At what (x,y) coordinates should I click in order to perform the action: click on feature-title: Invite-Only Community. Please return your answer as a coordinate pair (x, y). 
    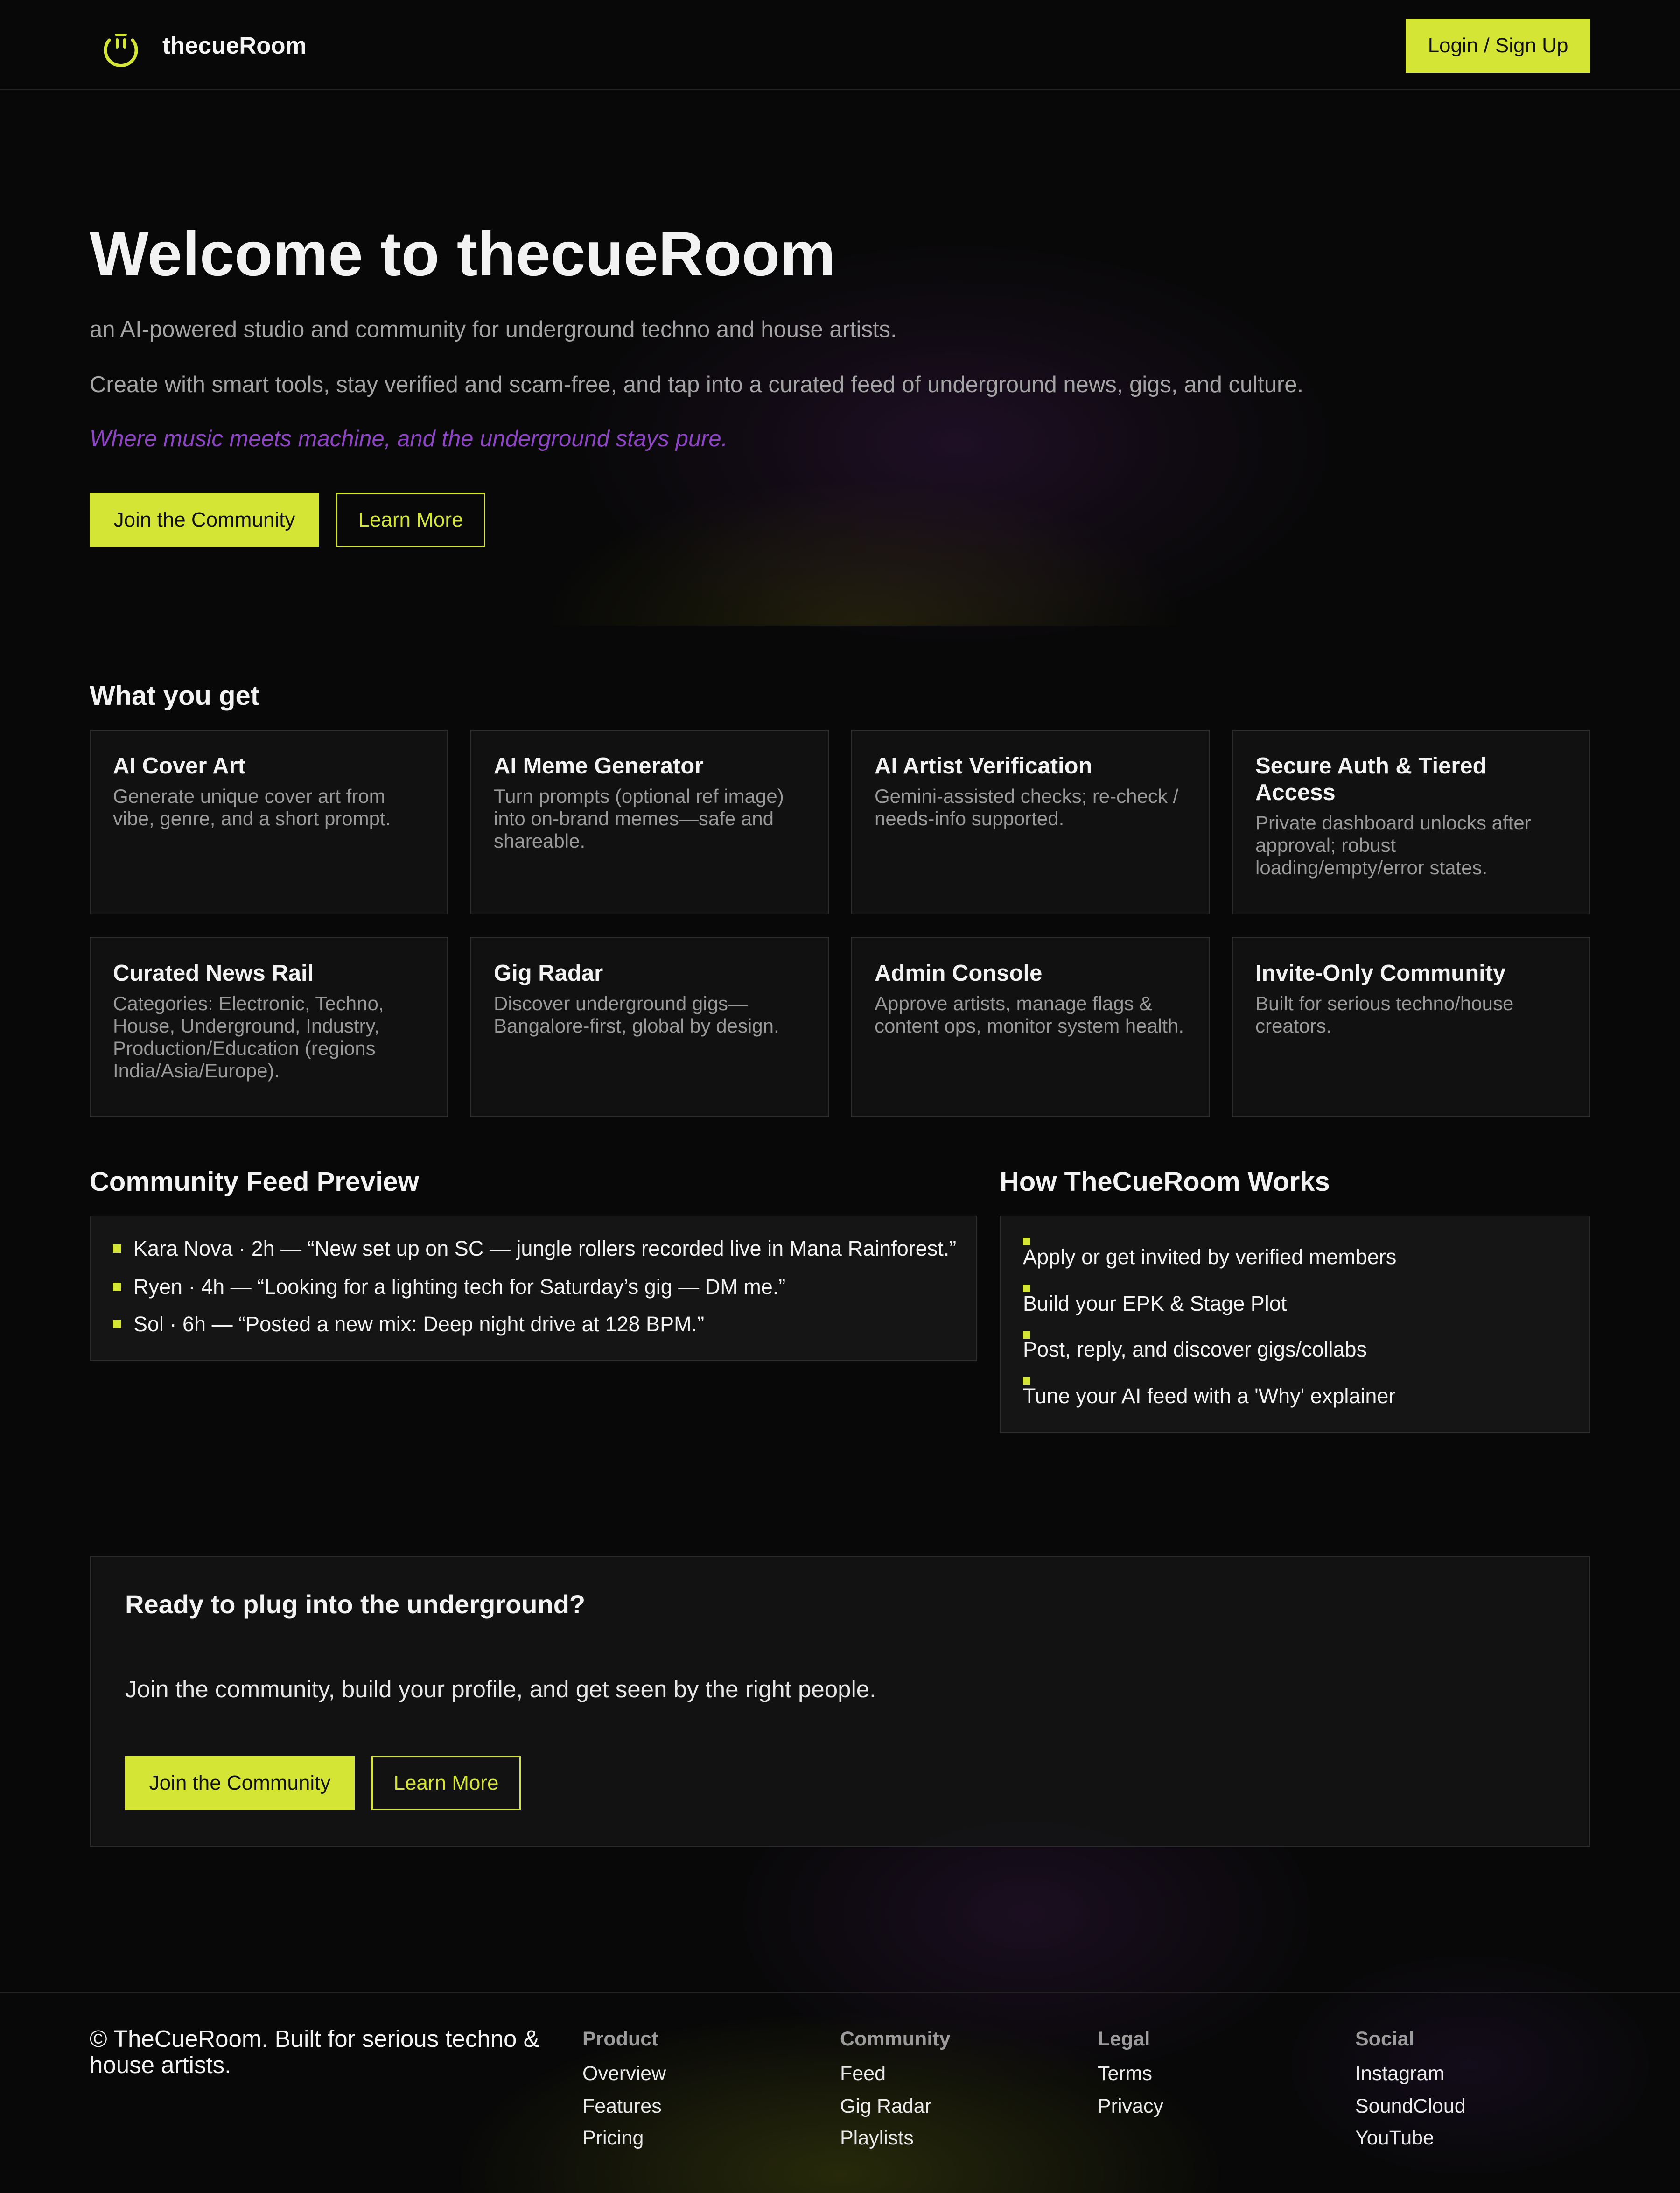
    Looking at the image, I should click on (1380, 973).